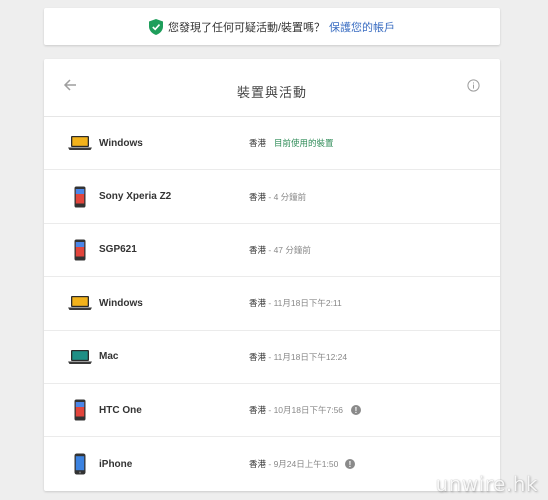 This screenshot has height=500, width=548. I want to click on device-last-active: - 11月18日下午2:11, so click(304, 303).